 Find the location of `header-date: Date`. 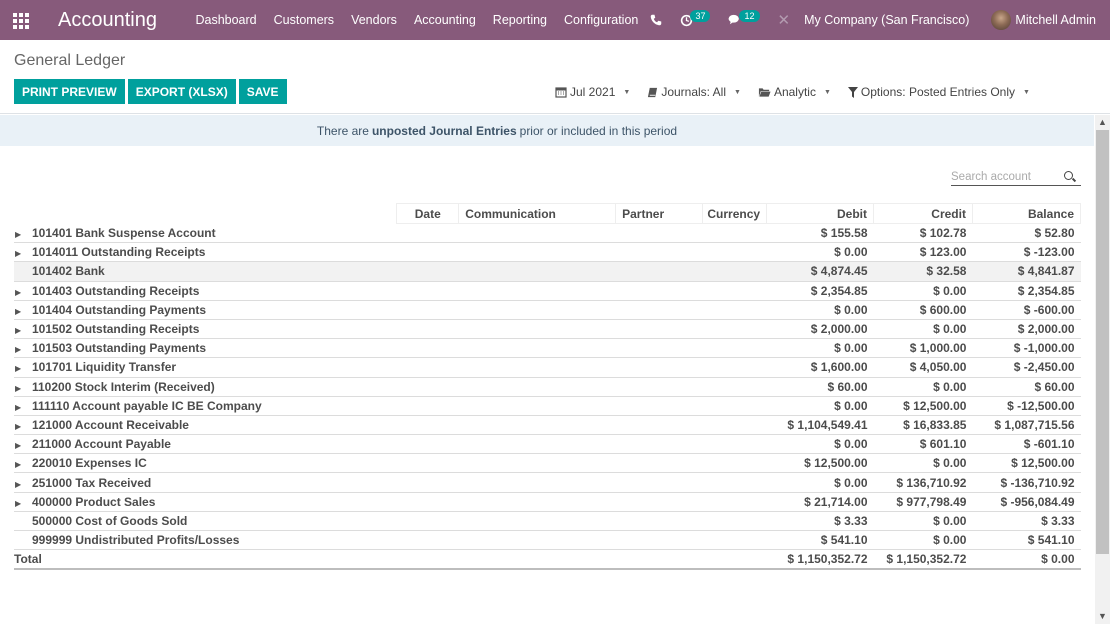

header-date: Date is located at coordinates (428, 213).